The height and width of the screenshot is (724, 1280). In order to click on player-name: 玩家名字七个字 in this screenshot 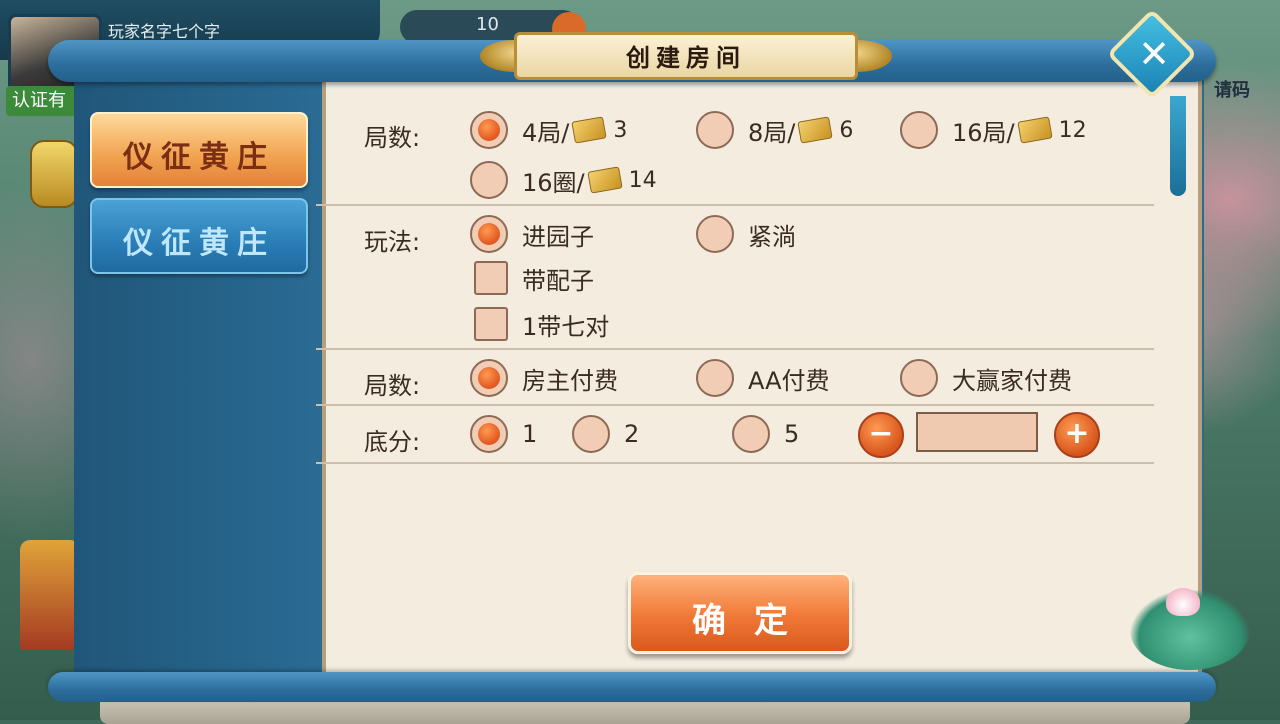, I will do `click(164, 31)`.